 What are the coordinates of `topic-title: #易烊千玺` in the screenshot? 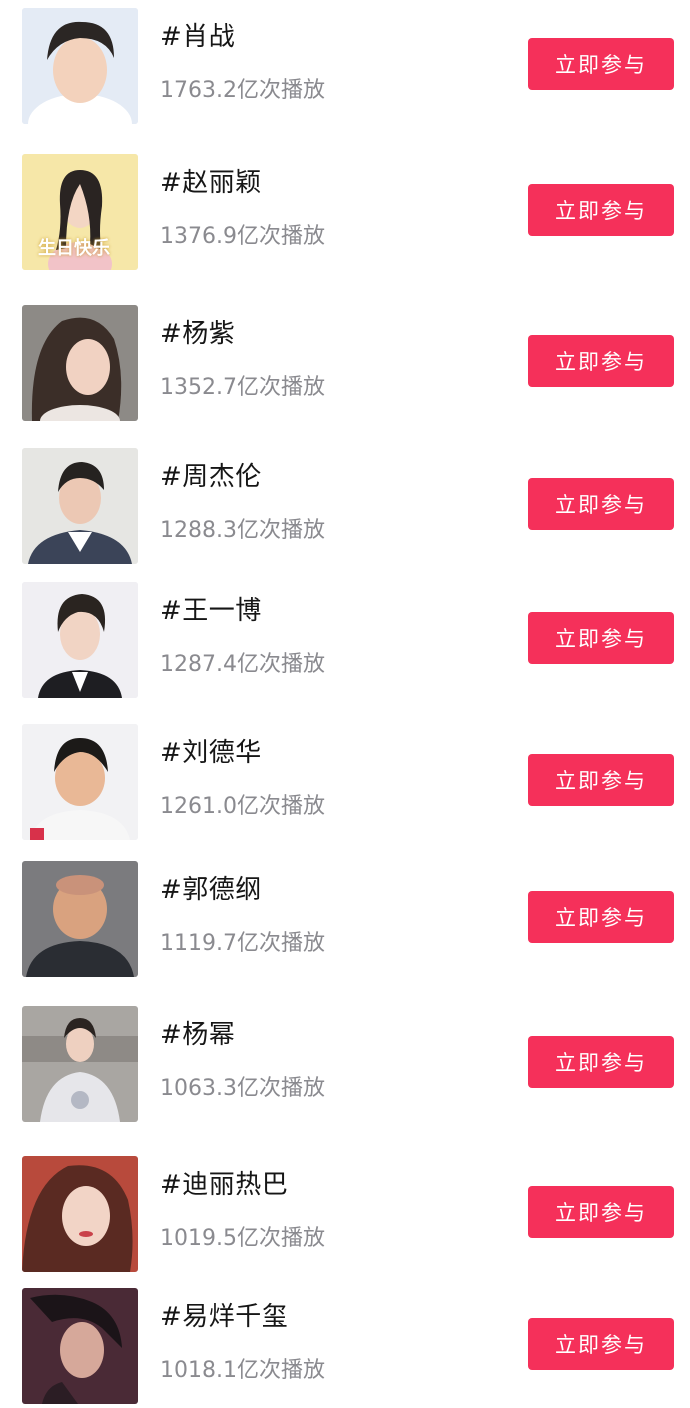 It's located at (224, 1314).